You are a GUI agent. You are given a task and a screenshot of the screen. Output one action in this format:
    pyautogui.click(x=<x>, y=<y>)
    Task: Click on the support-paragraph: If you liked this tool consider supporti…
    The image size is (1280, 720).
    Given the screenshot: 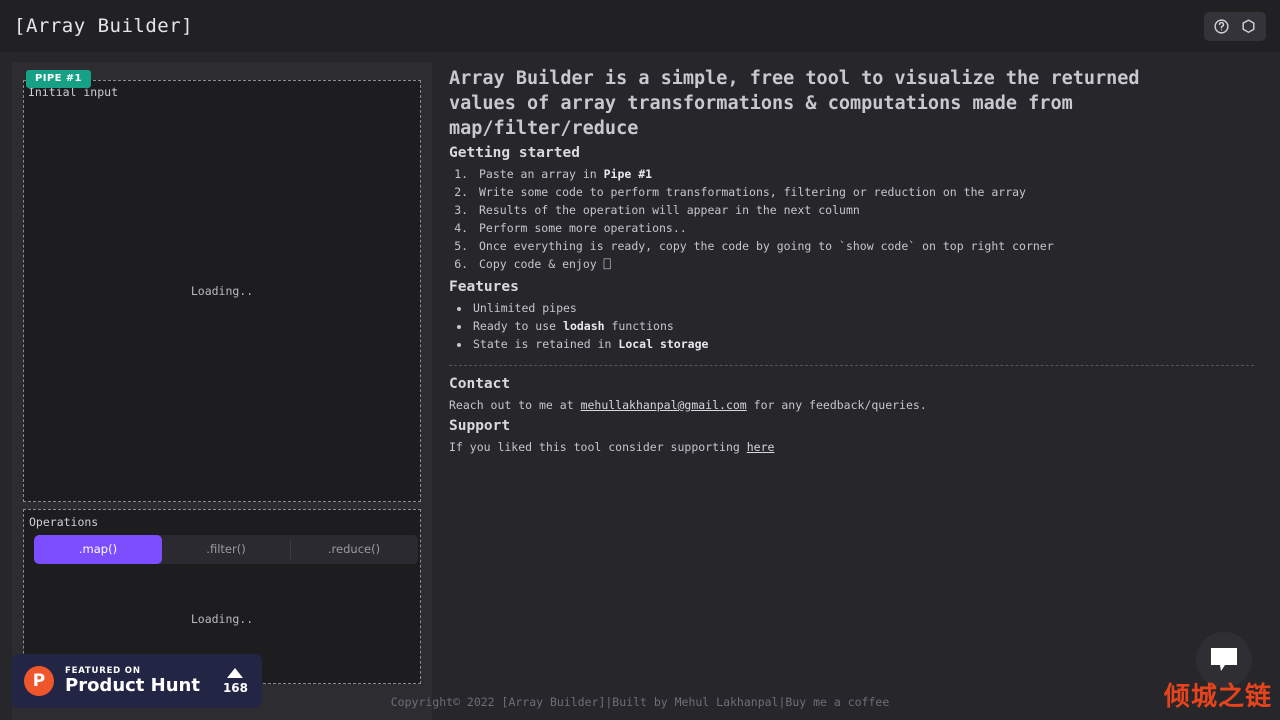 What is the action you would take?
    pyautogui.click(x=851, y=447)
    